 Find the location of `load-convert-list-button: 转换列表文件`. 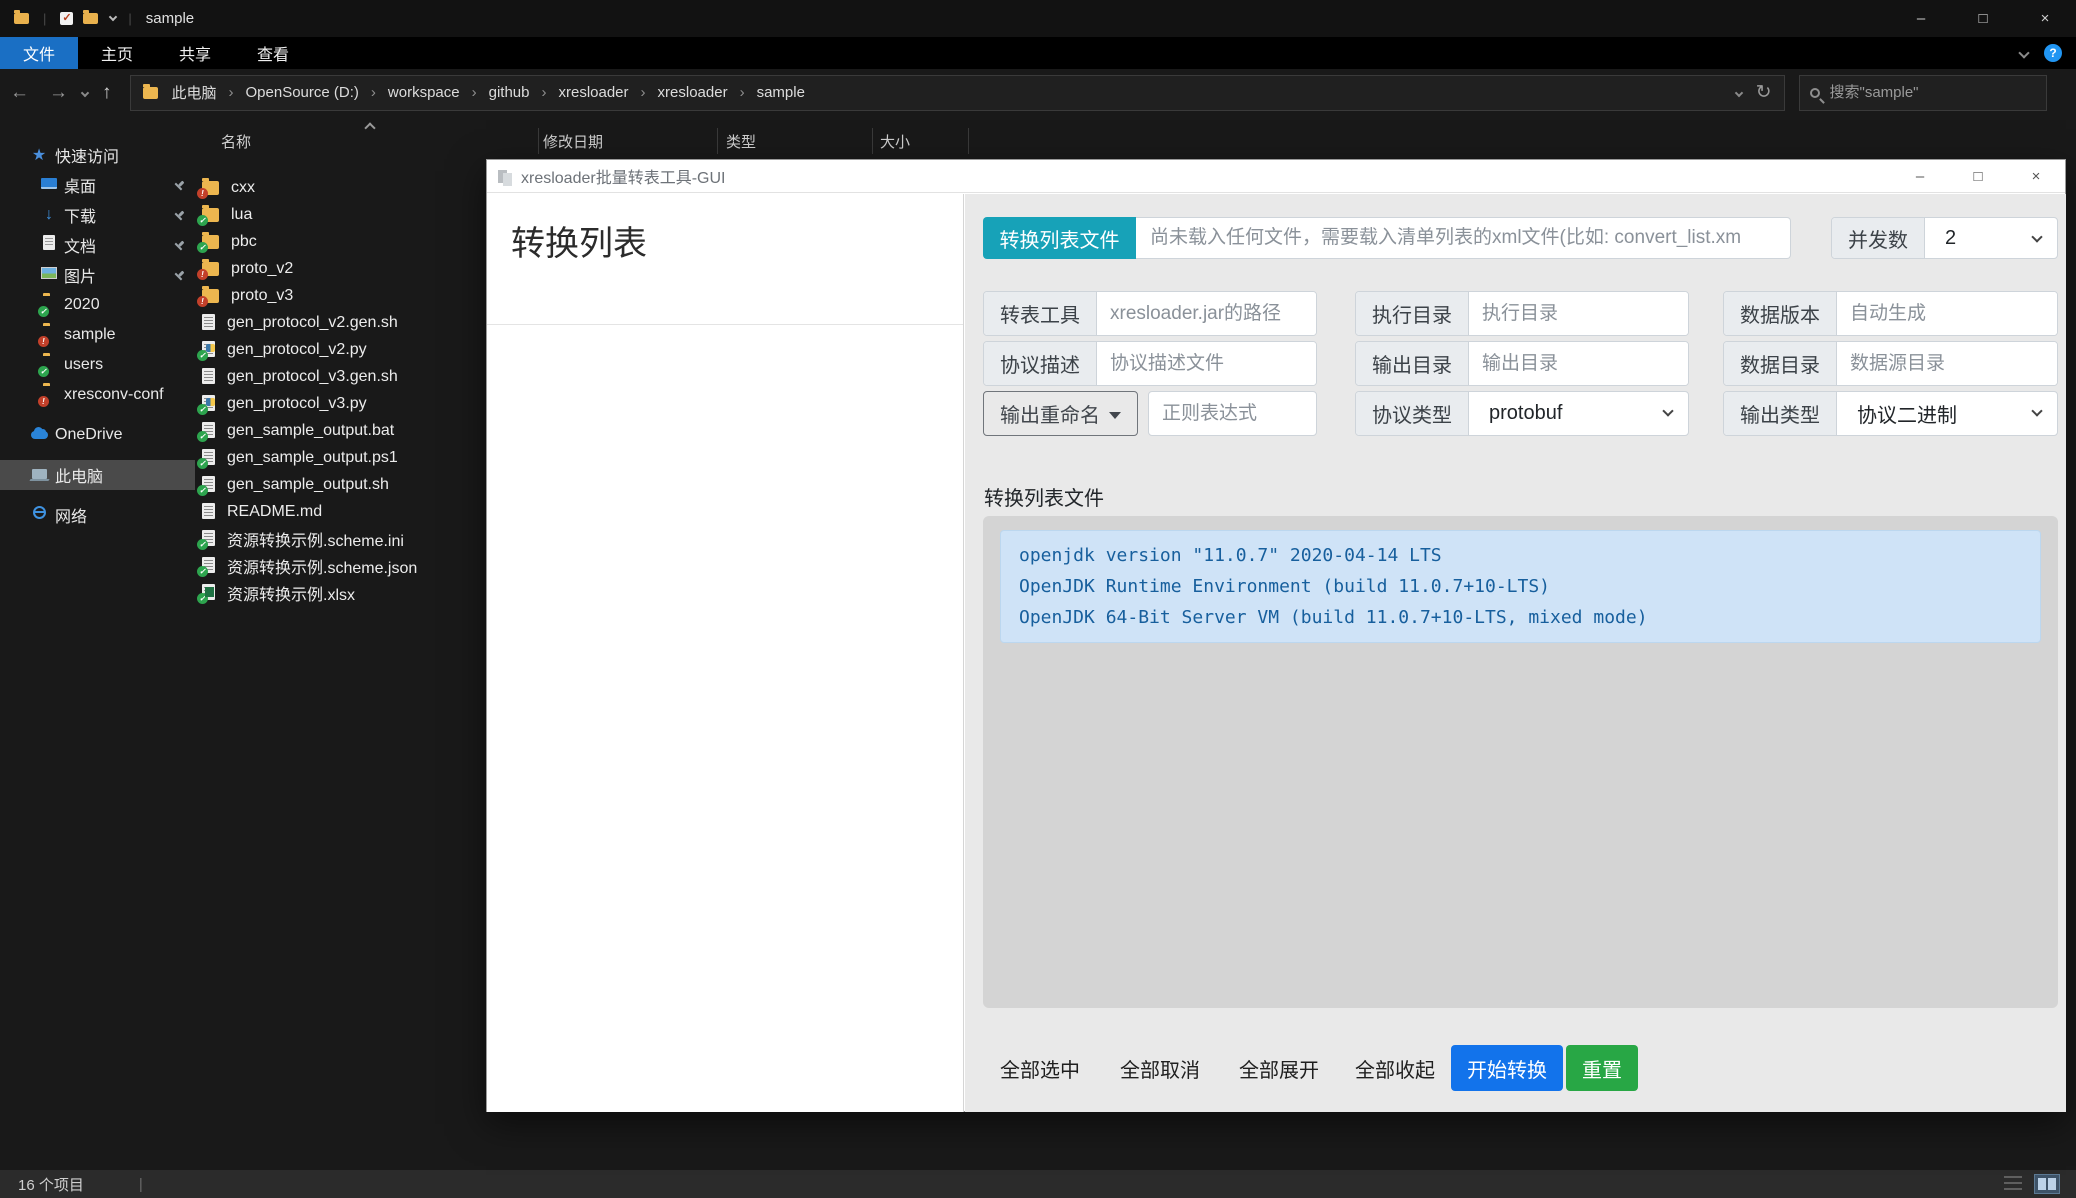

load-convert-list-button: 转换列表文件 is located at coordinates (1059, 238).